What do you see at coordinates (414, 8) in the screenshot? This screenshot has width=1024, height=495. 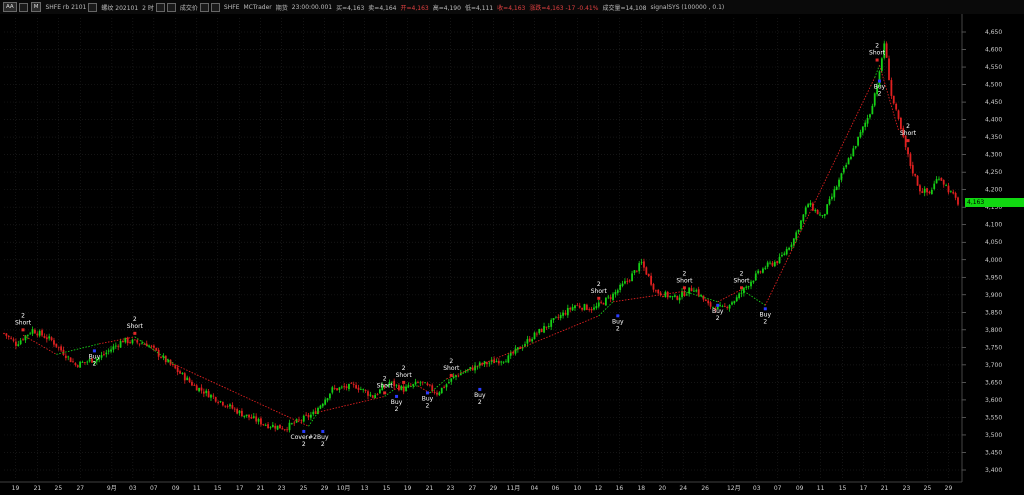 I see `open-price: 开=4,163` at bounding box center [414, 8].